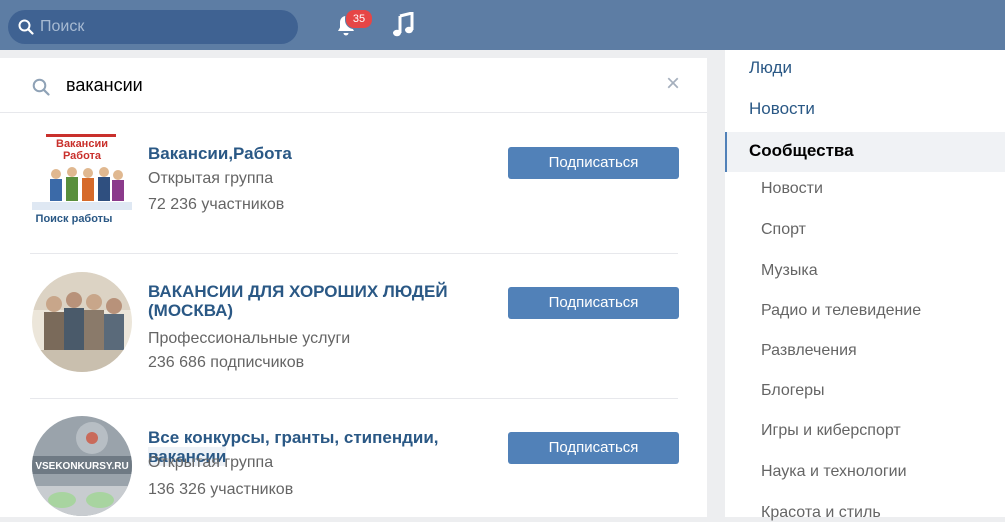 The width and height of the screenshot is (1005, 522). I want to click on menu-item-communities-label: Сообщества, so click(801, 150).